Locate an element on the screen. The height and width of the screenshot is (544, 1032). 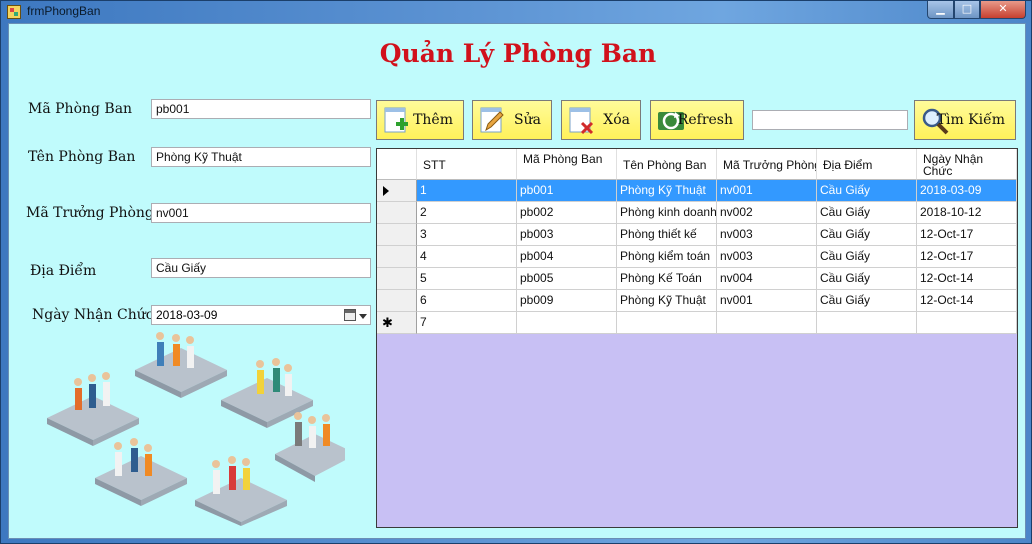
cell-ma-truong-phong is located at coordinates (767, 323).